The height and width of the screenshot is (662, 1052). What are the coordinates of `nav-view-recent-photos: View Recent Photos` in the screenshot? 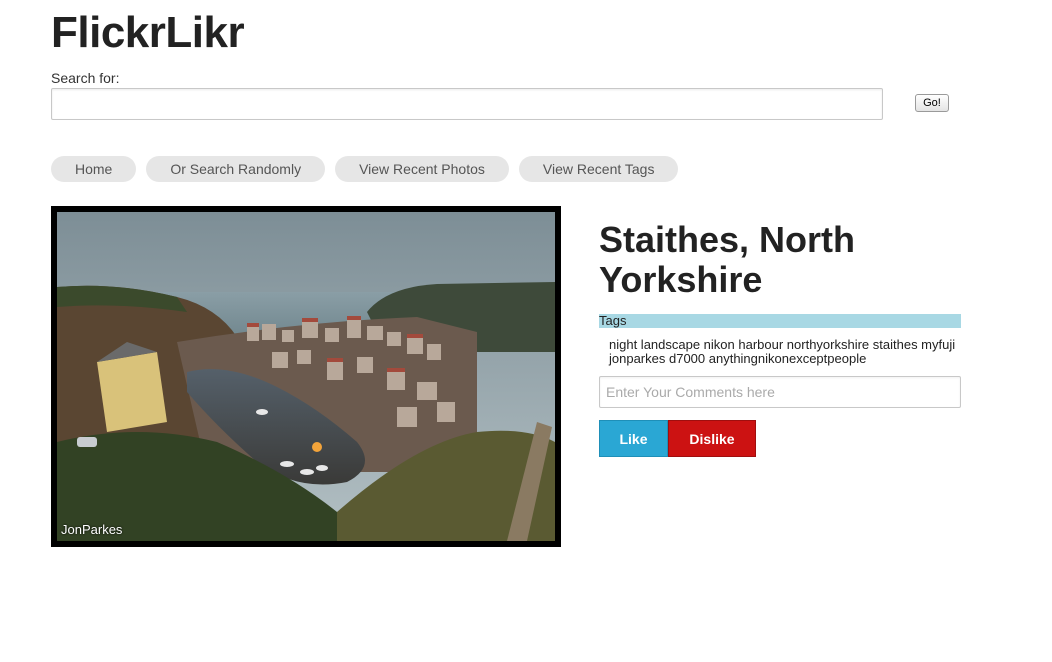 It's located at (422, 169).